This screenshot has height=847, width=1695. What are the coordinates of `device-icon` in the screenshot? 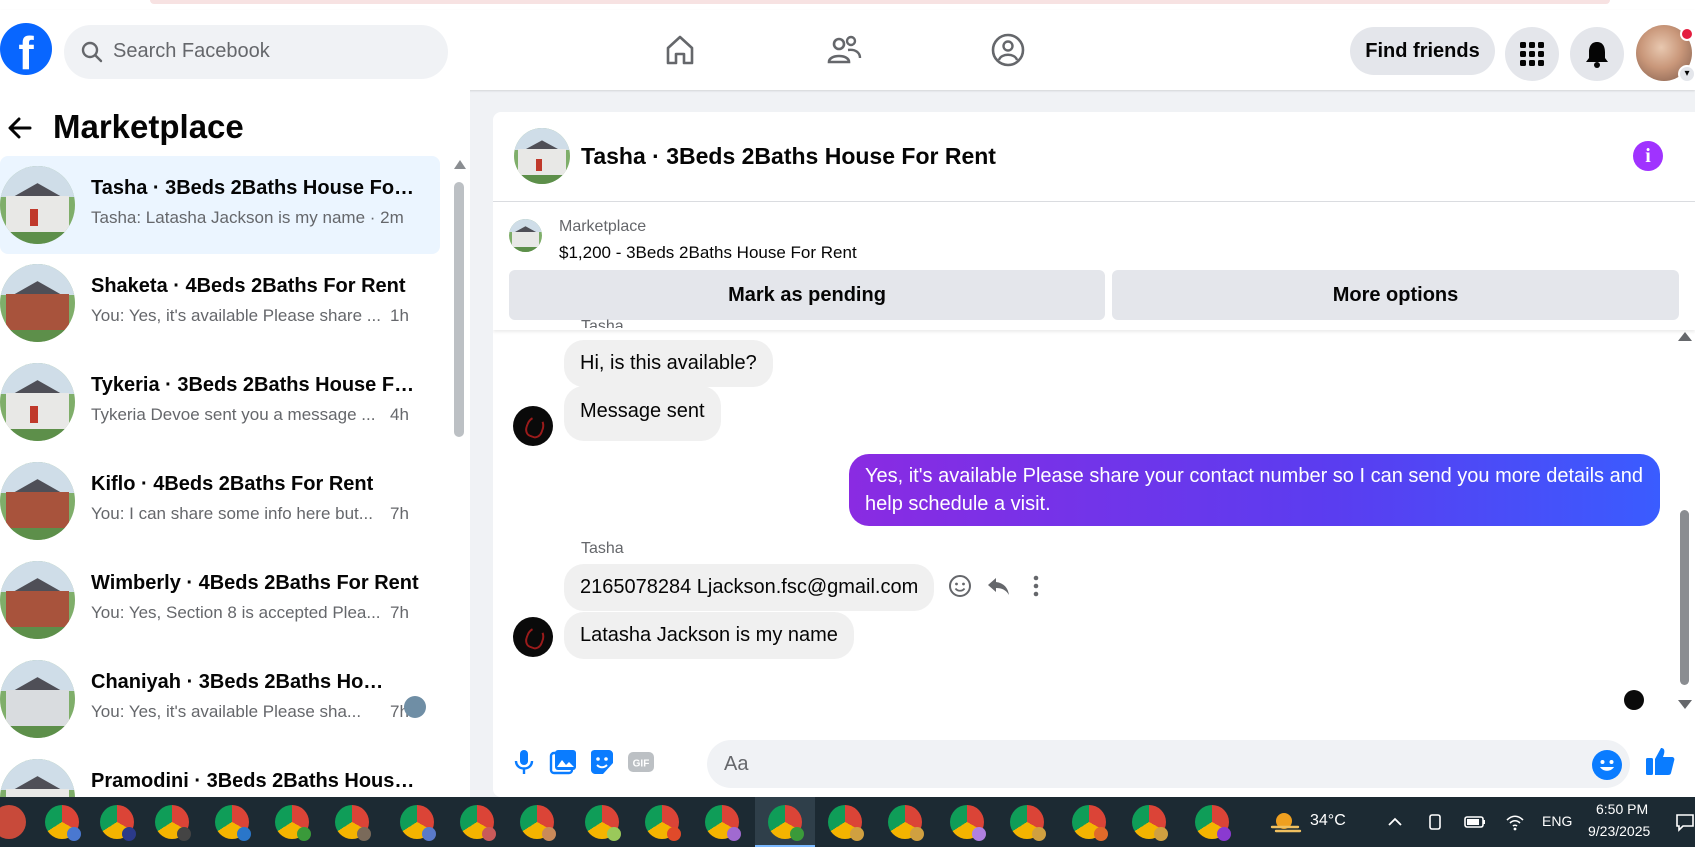 It's located at (1435, 822).